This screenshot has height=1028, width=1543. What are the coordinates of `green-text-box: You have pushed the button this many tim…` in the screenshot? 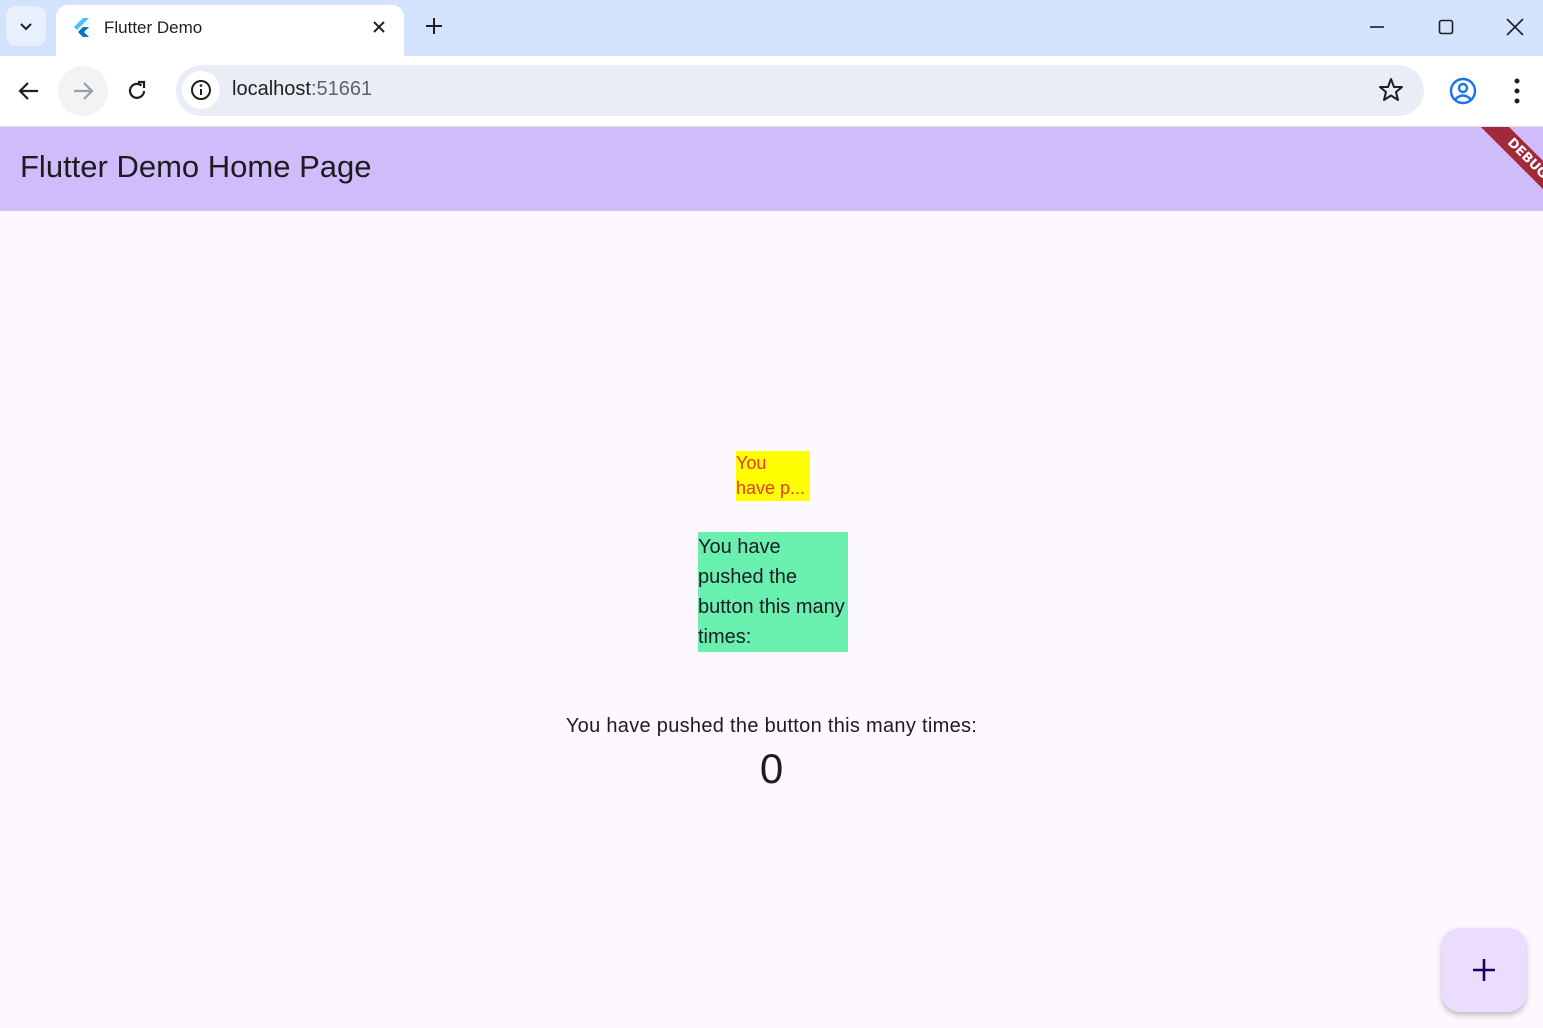 It's located at (773, 592).